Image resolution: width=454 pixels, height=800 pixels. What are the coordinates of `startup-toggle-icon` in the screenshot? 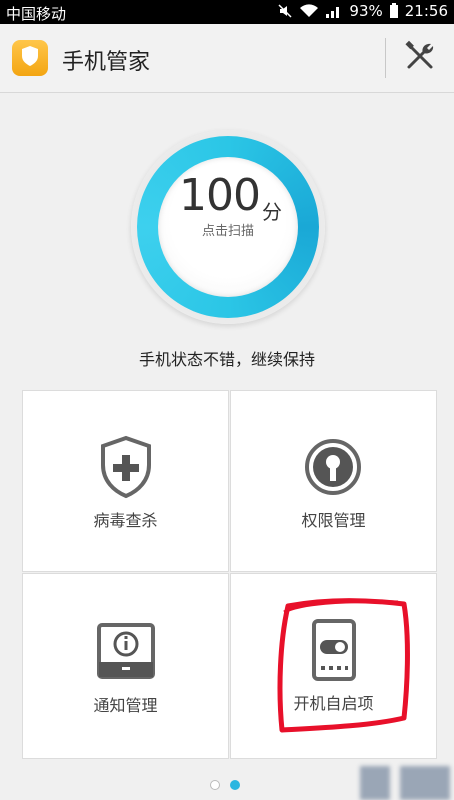 It's located at (334, 652).